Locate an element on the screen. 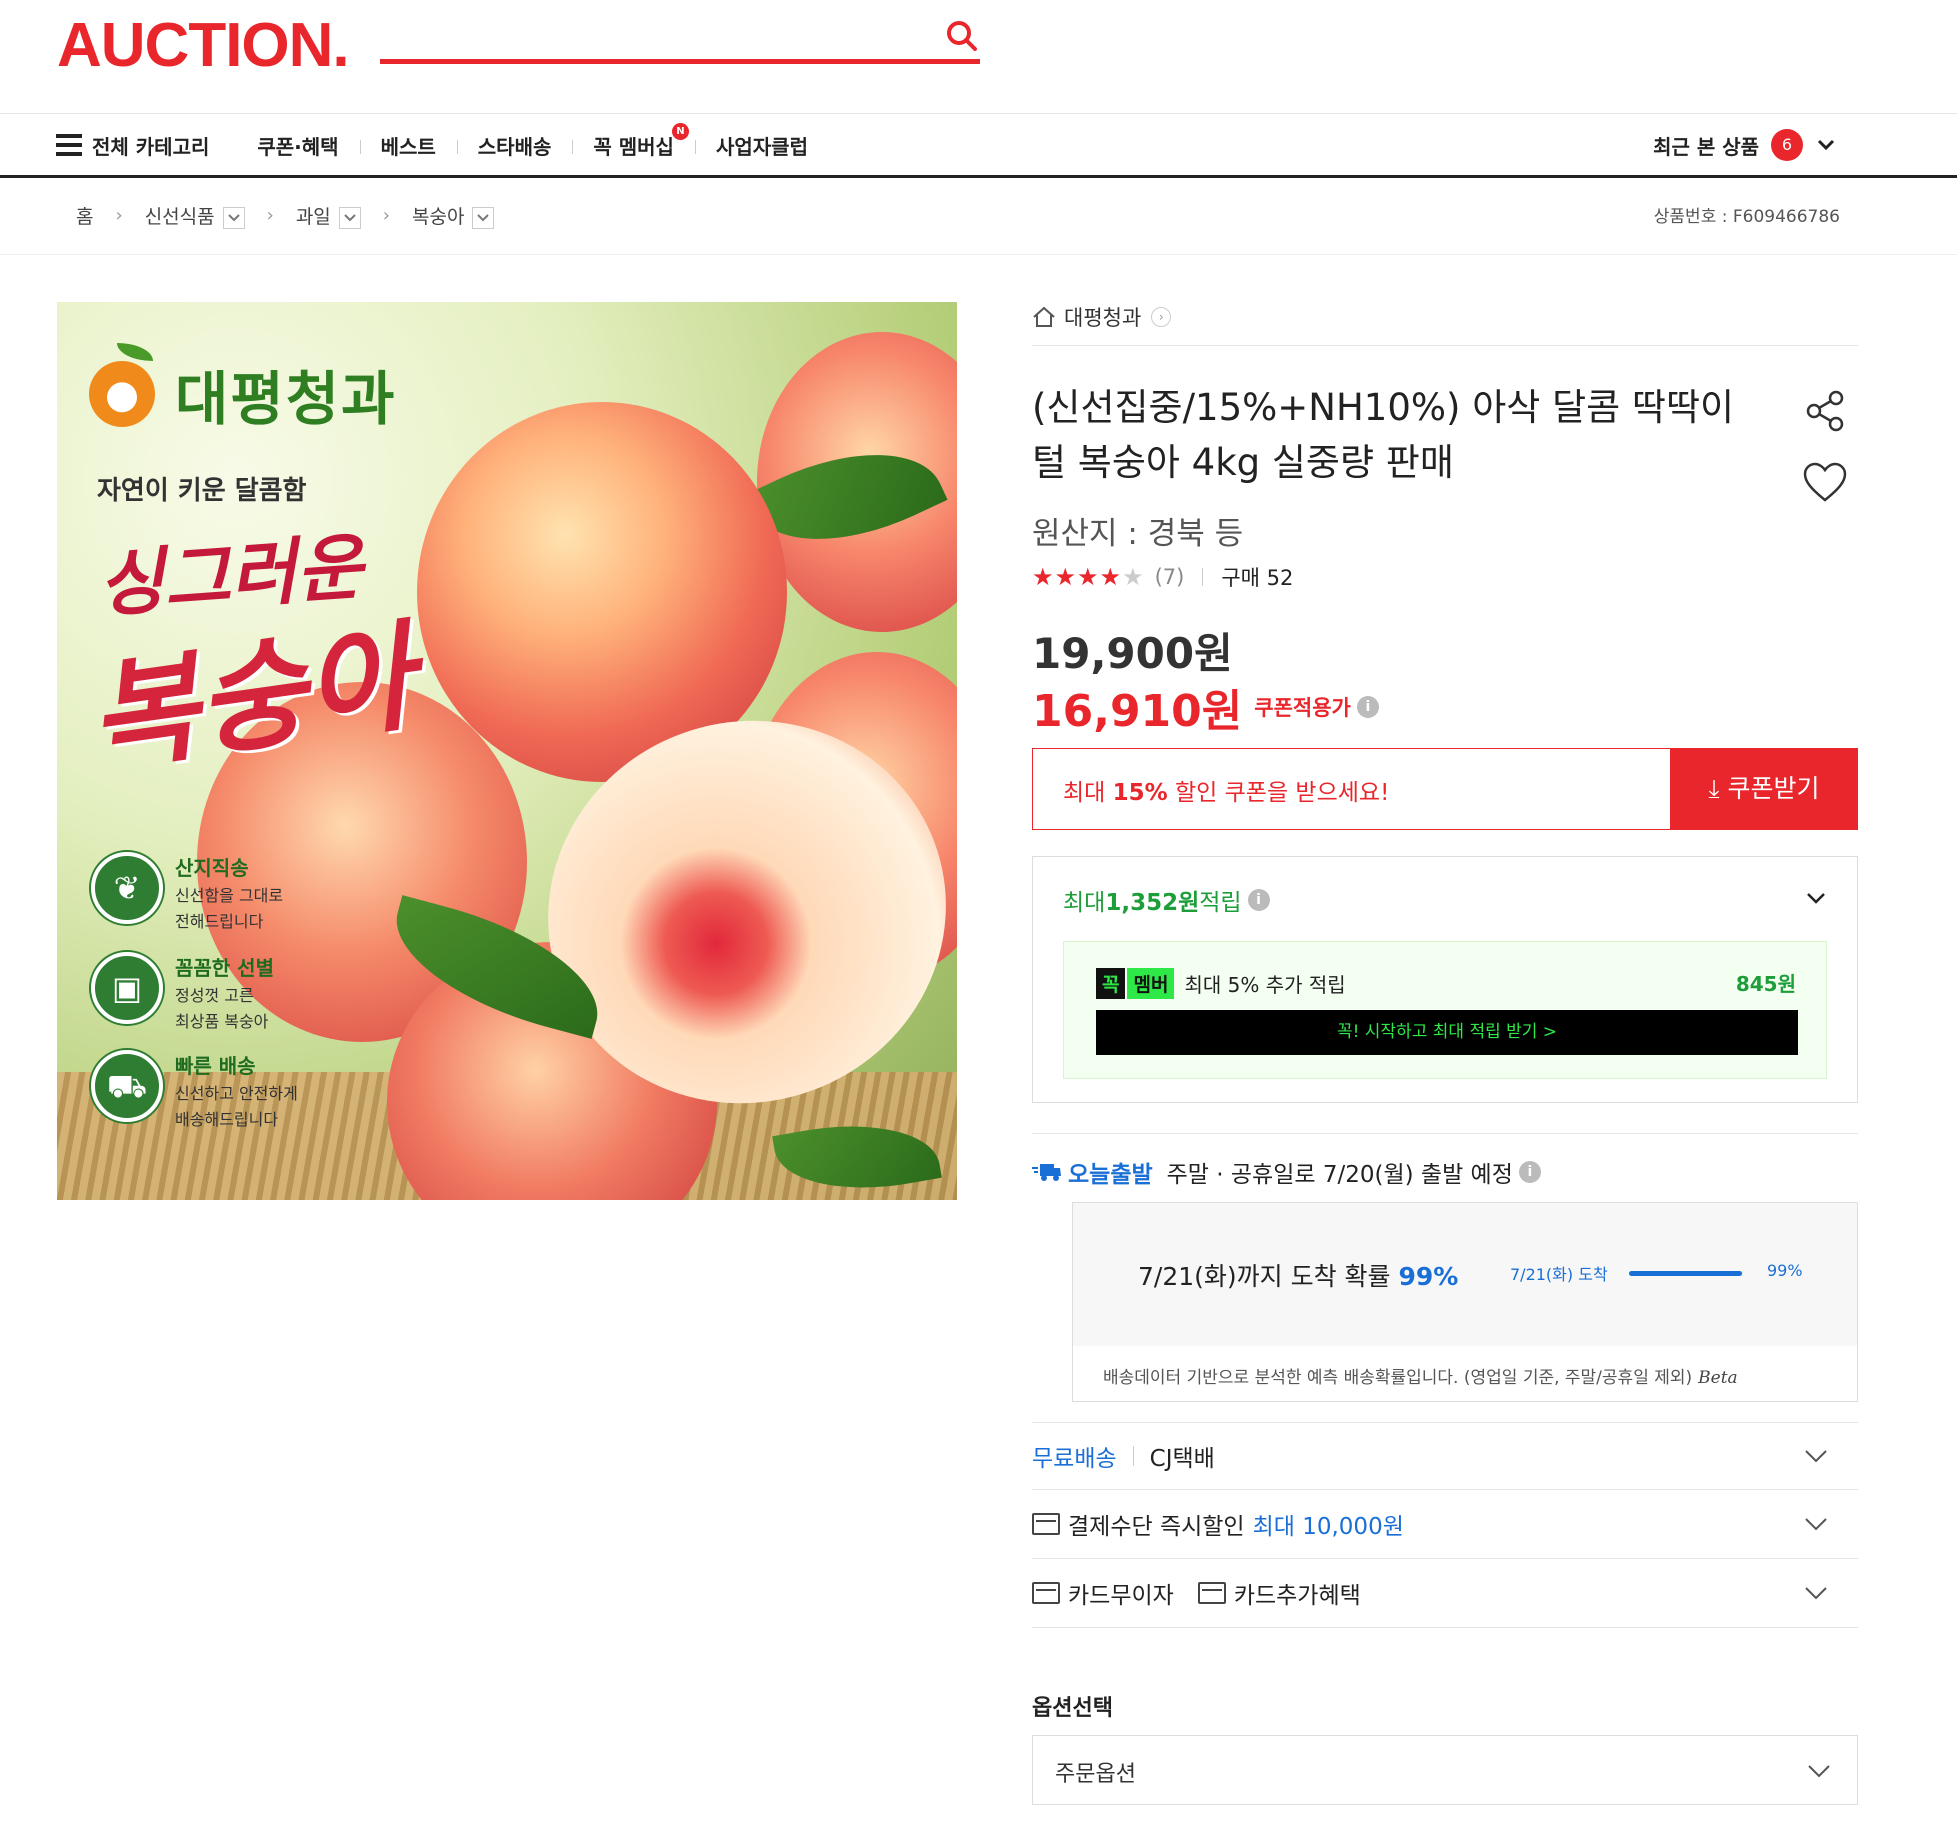 This screenshot has width=1957, height=1828. coupon-banner: 최대 15% 할인 쿠폰을 받으세요! is located at coordinates (1351, 789).